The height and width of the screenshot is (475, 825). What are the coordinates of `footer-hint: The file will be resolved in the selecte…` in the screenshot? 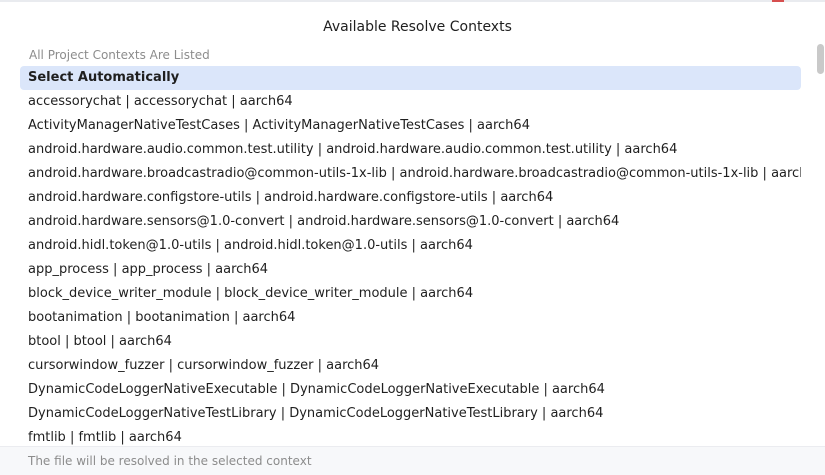 It's located at (170, 461).